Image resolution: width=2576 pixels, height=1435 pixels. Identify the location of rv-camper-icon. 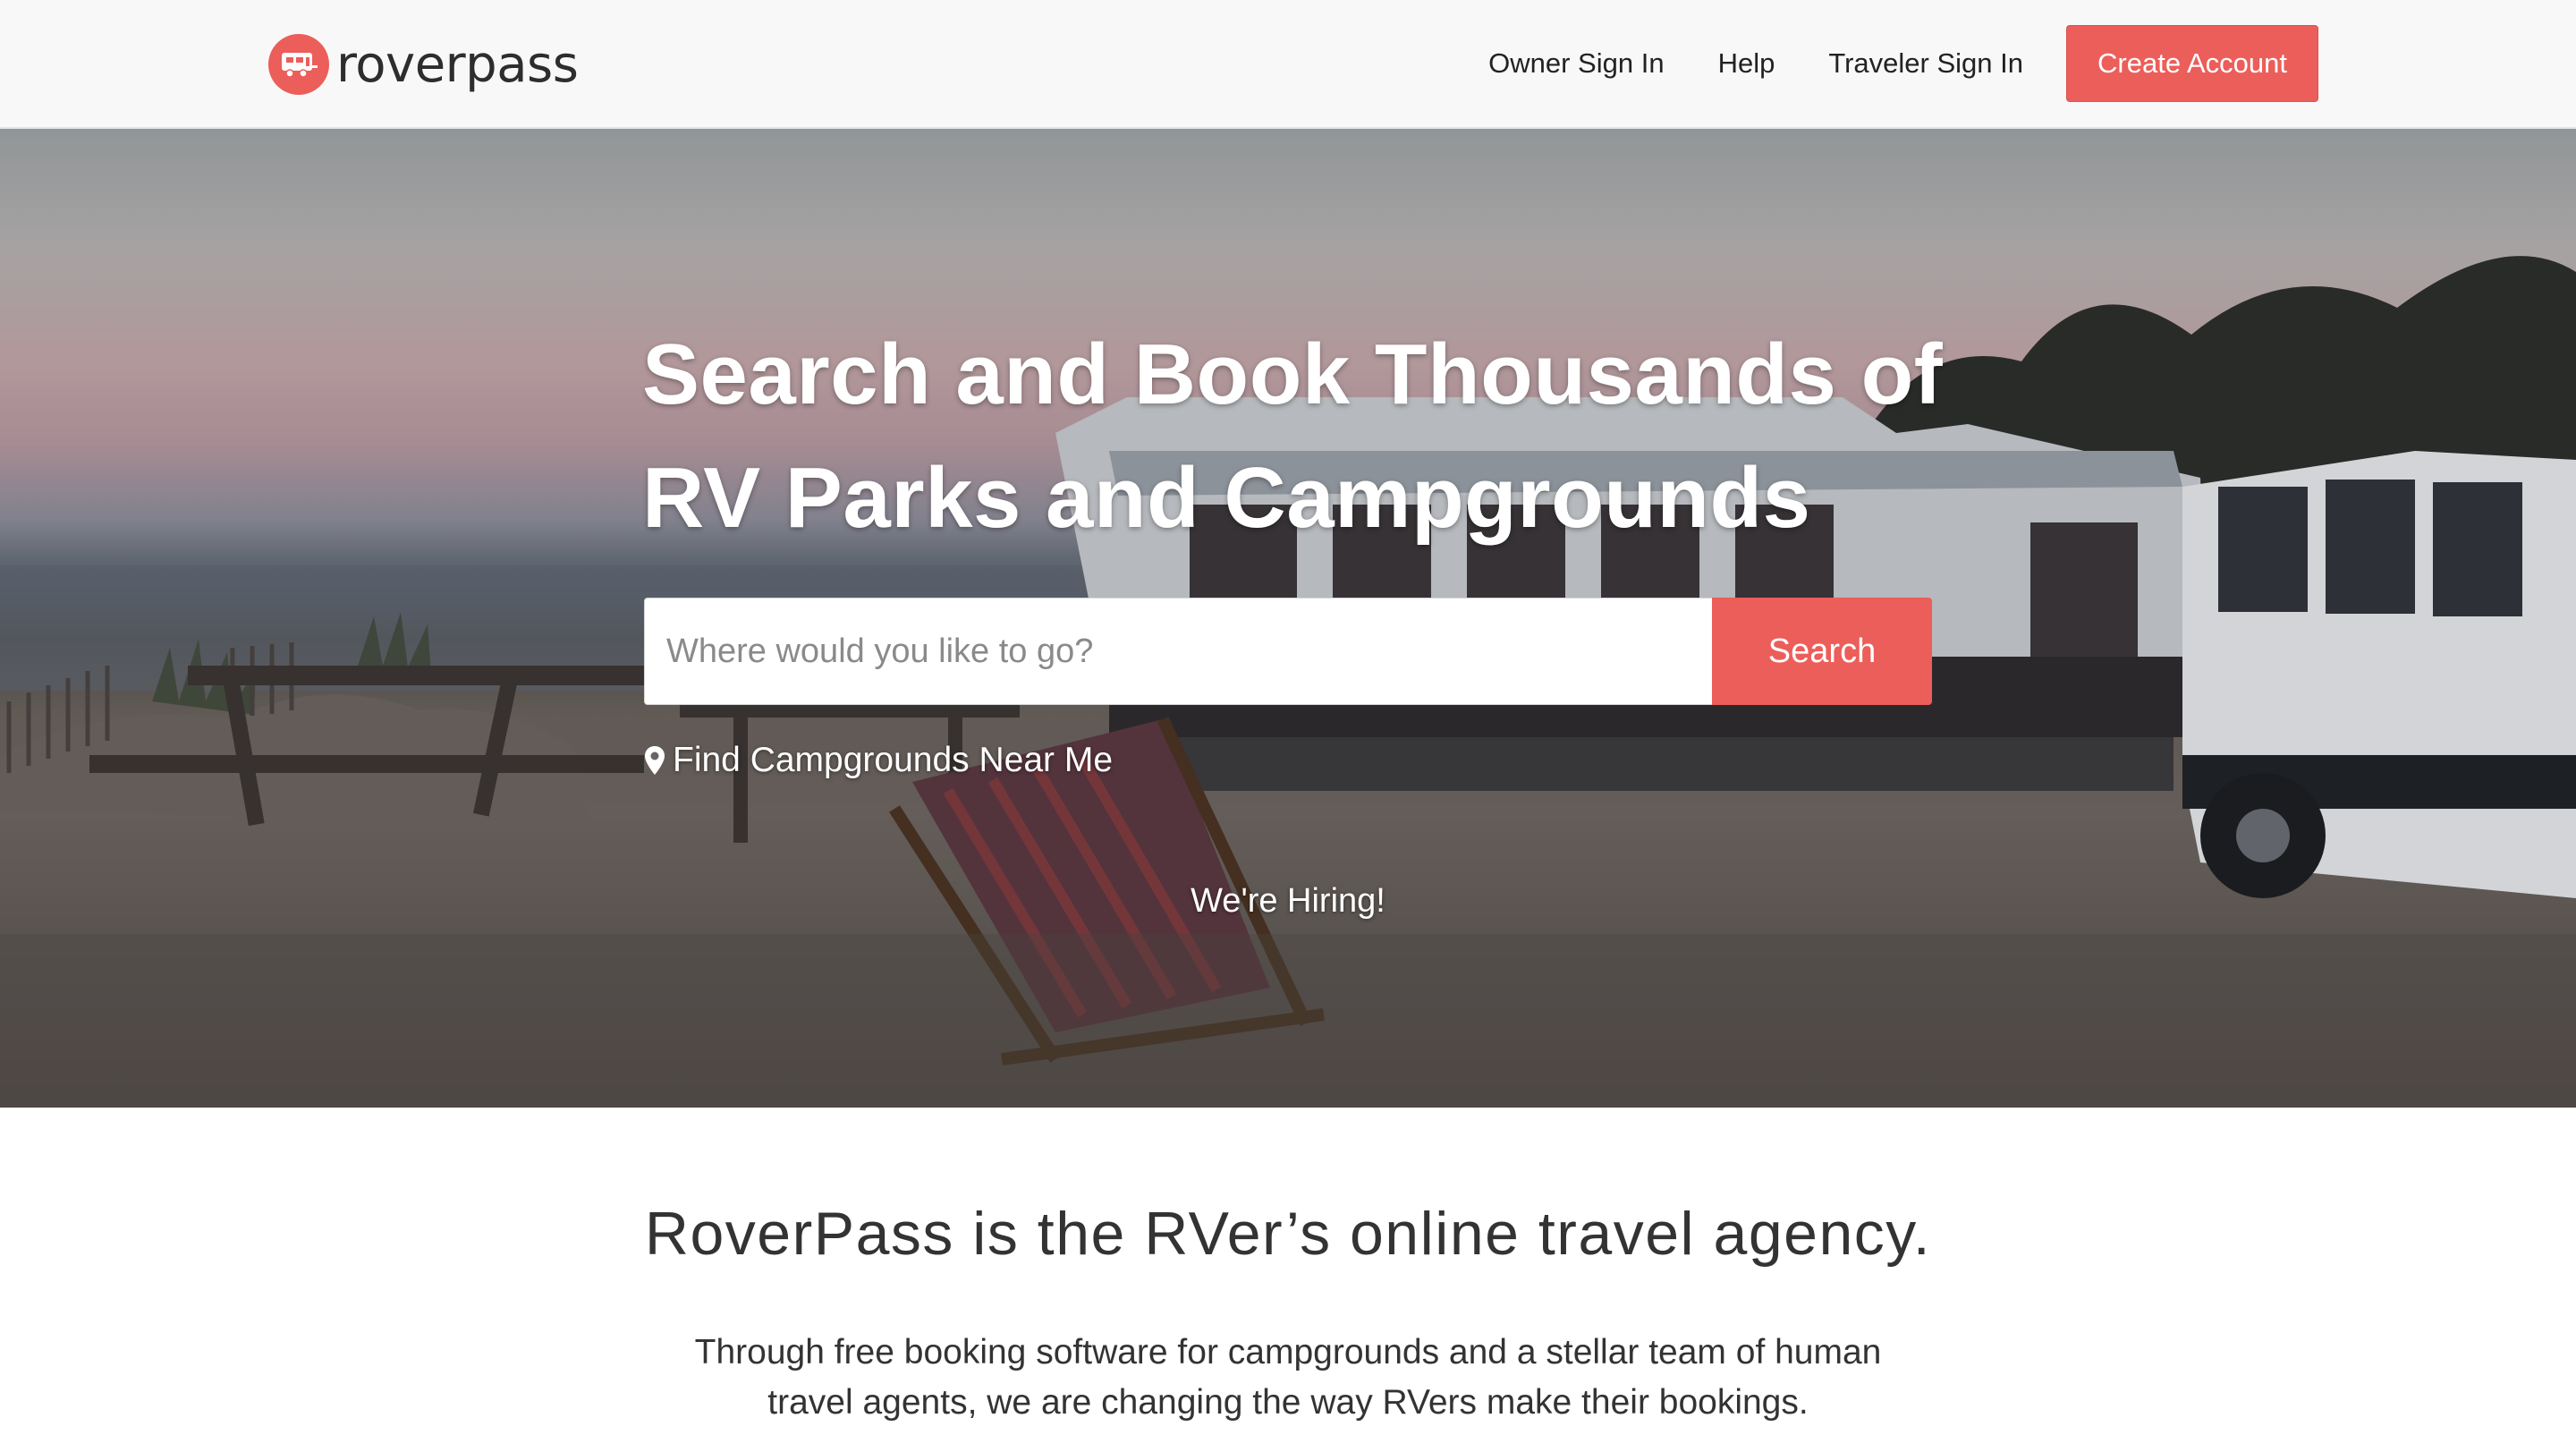
(298, 64).